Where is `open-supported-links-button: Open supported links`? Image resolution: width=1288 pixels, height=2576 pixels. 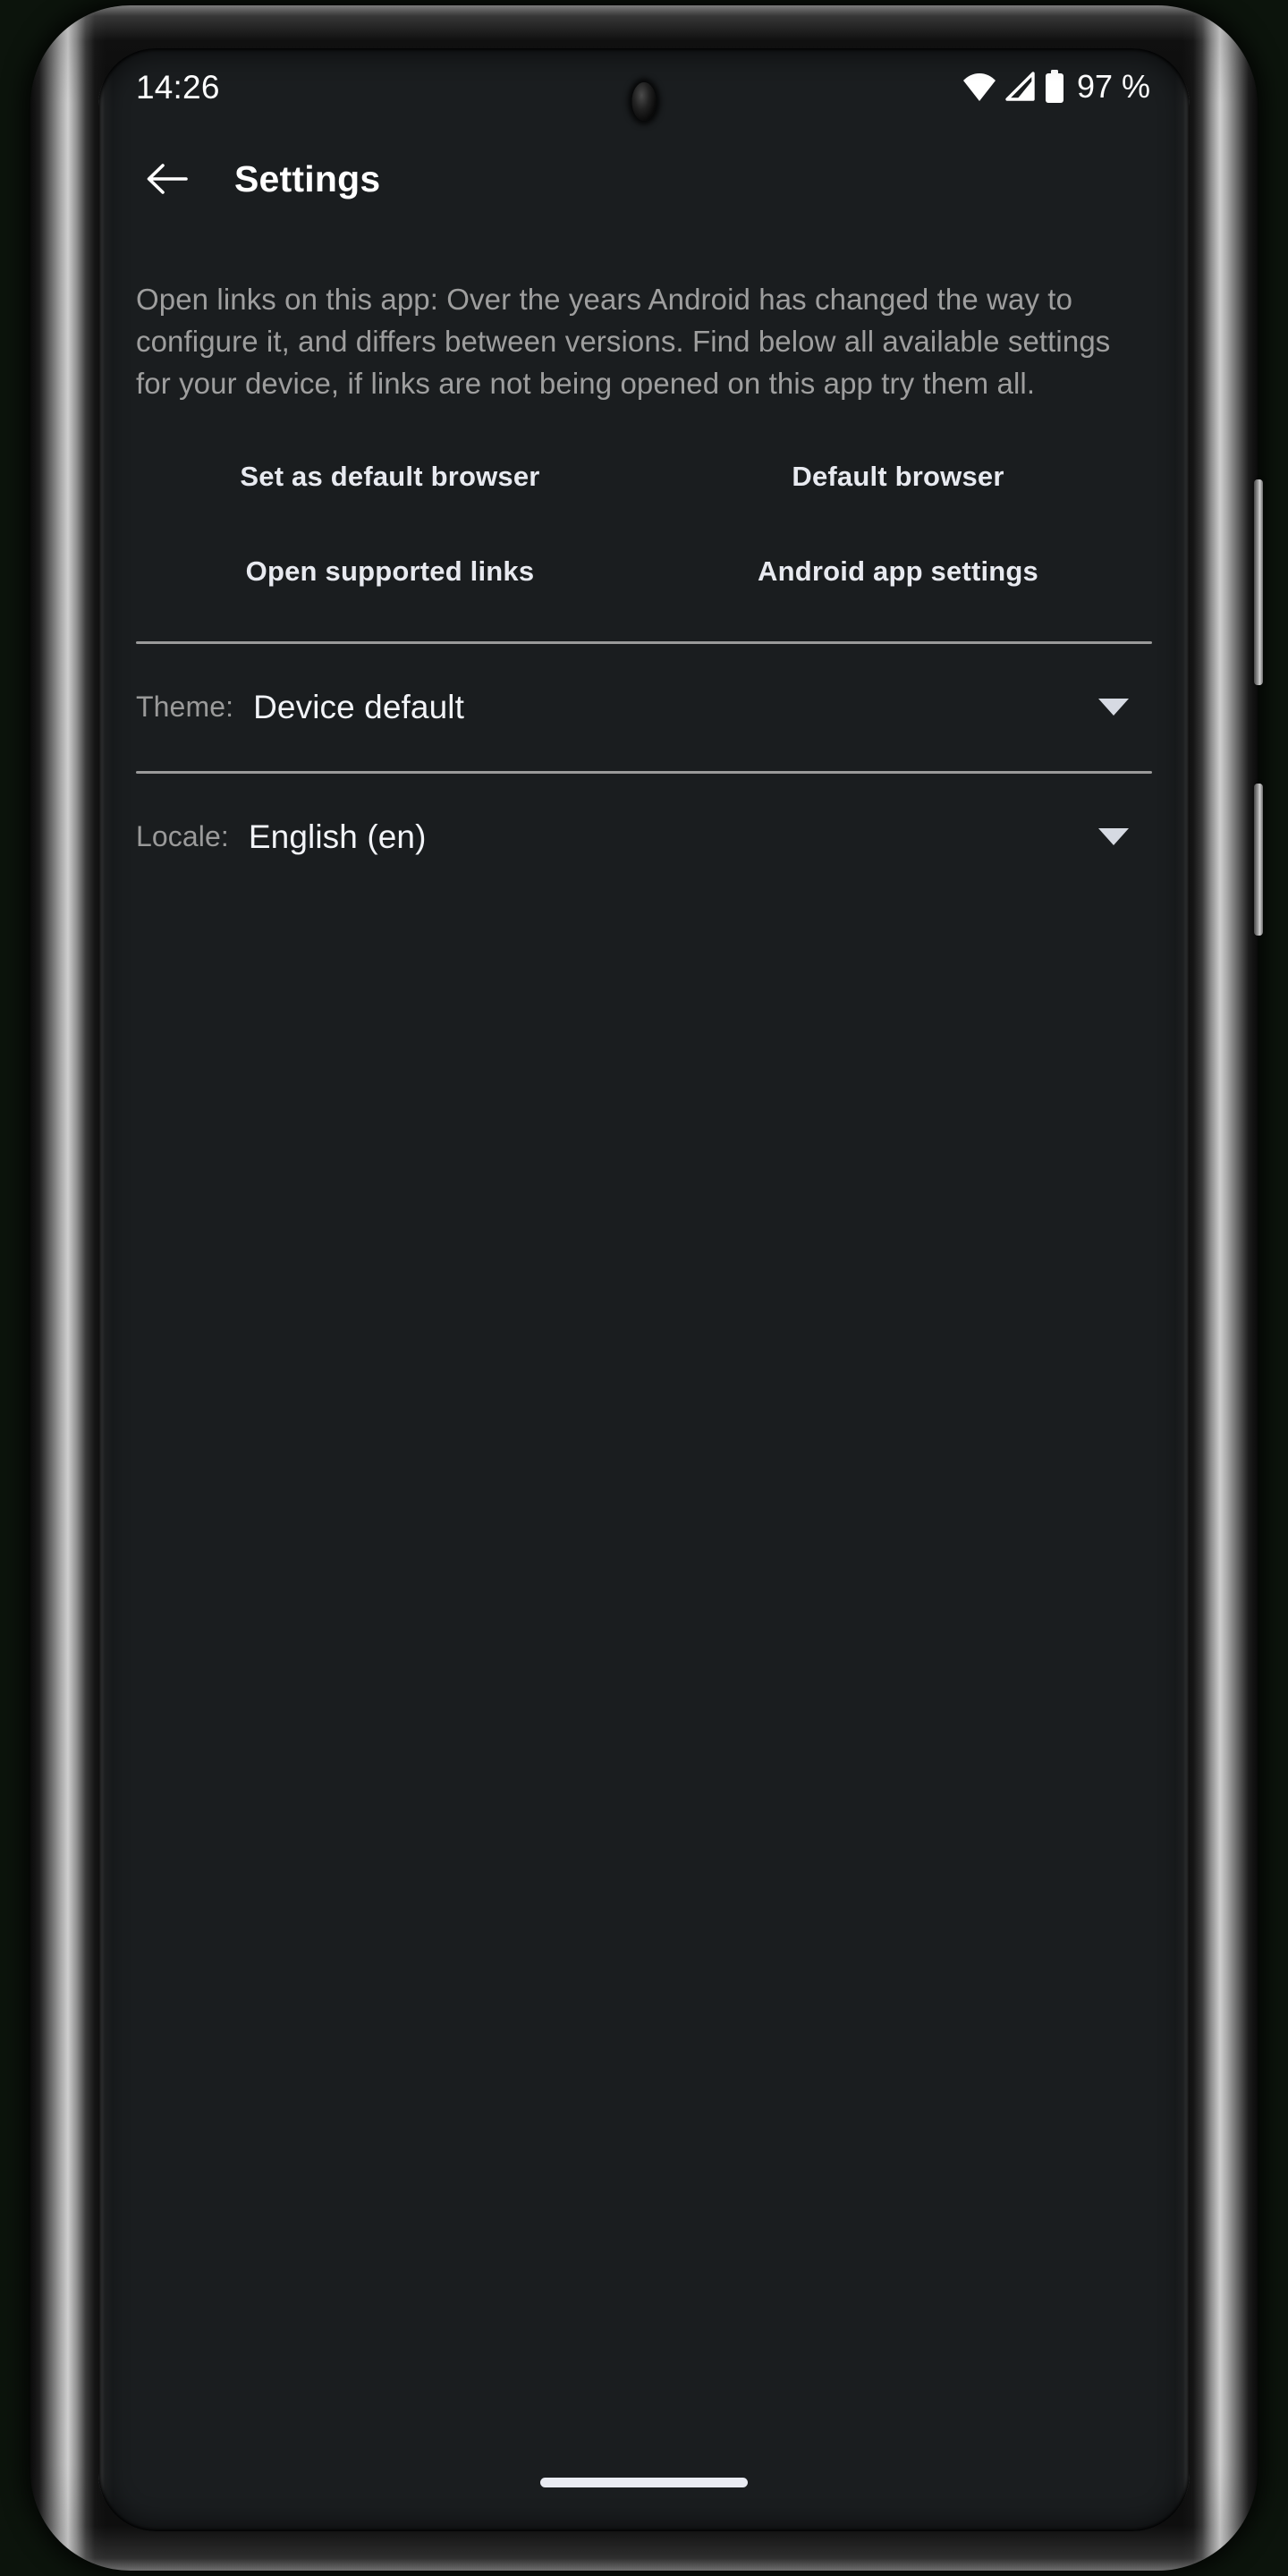
open-supported-links-button: Open supported links is located at coordinates (390, 571).